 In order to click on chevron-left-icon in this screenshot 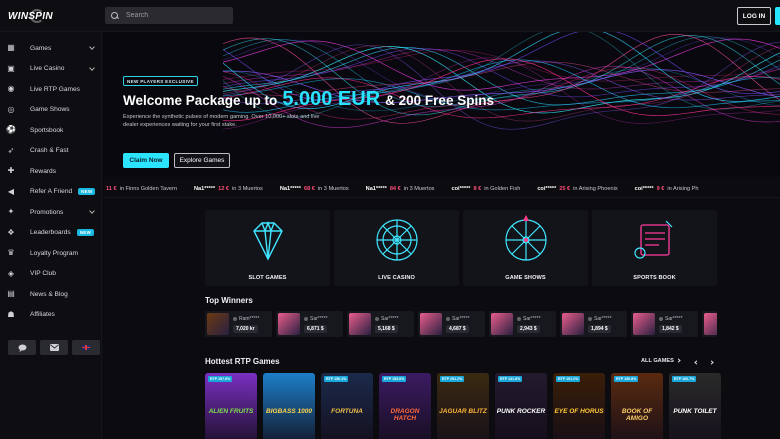, I will do `click(696, 362)`.